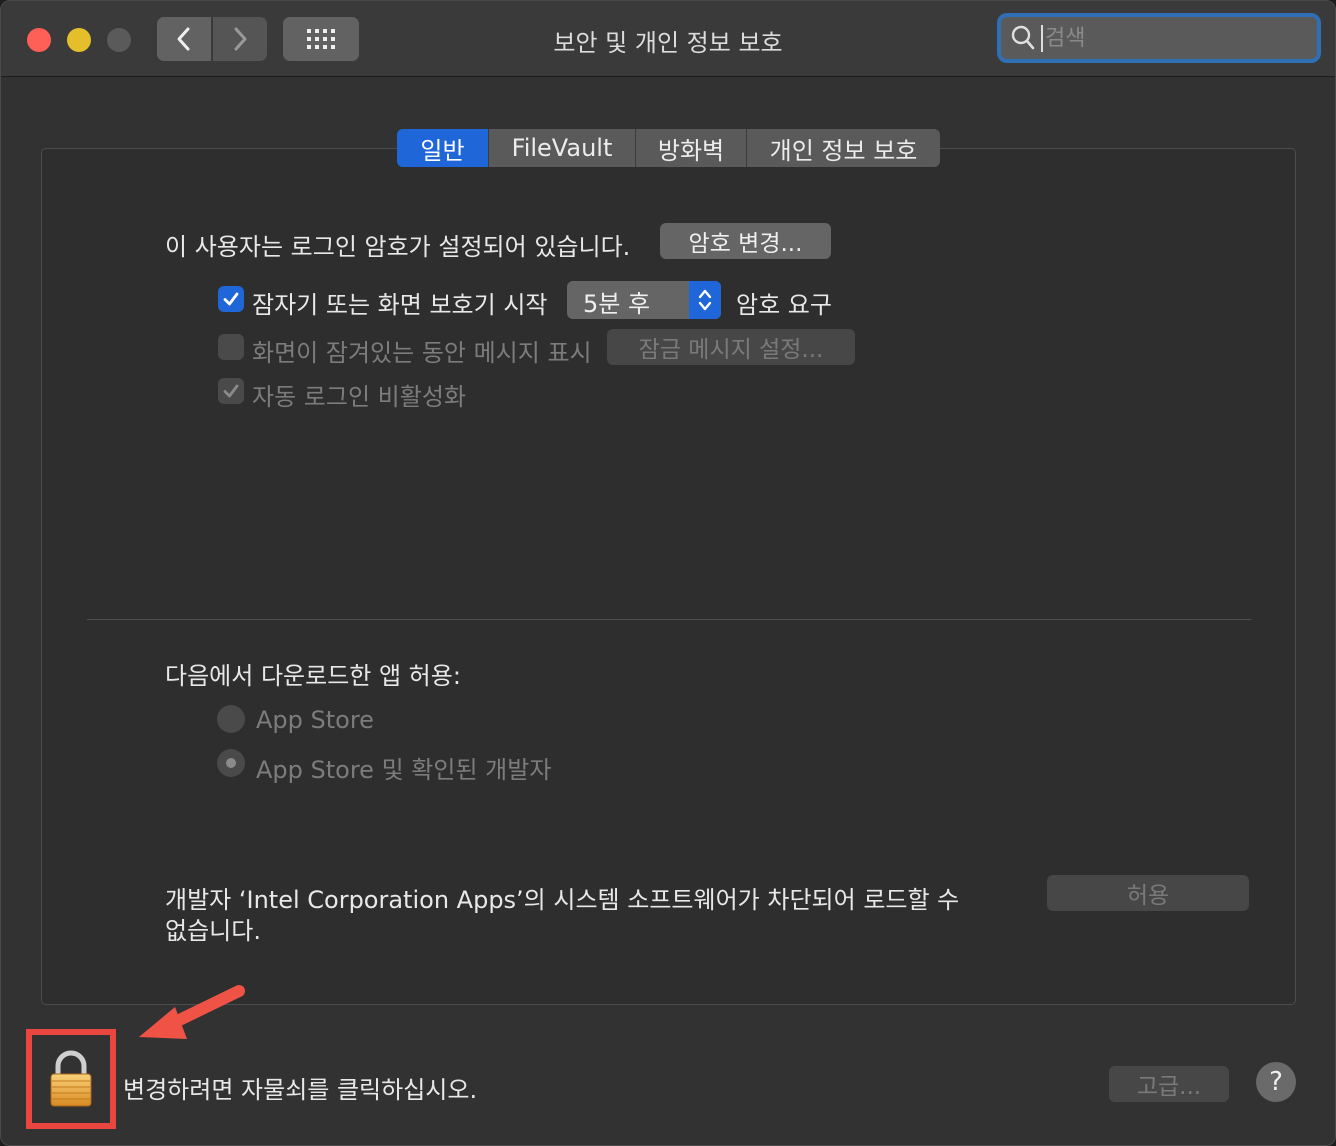 This screenshot has height=1146, width=1336. Describe the element at coordinates (422, 353) in the screenshot. I see `show-message-label: 화면이 잠겨있는 동안 메시지 표시` at that location.